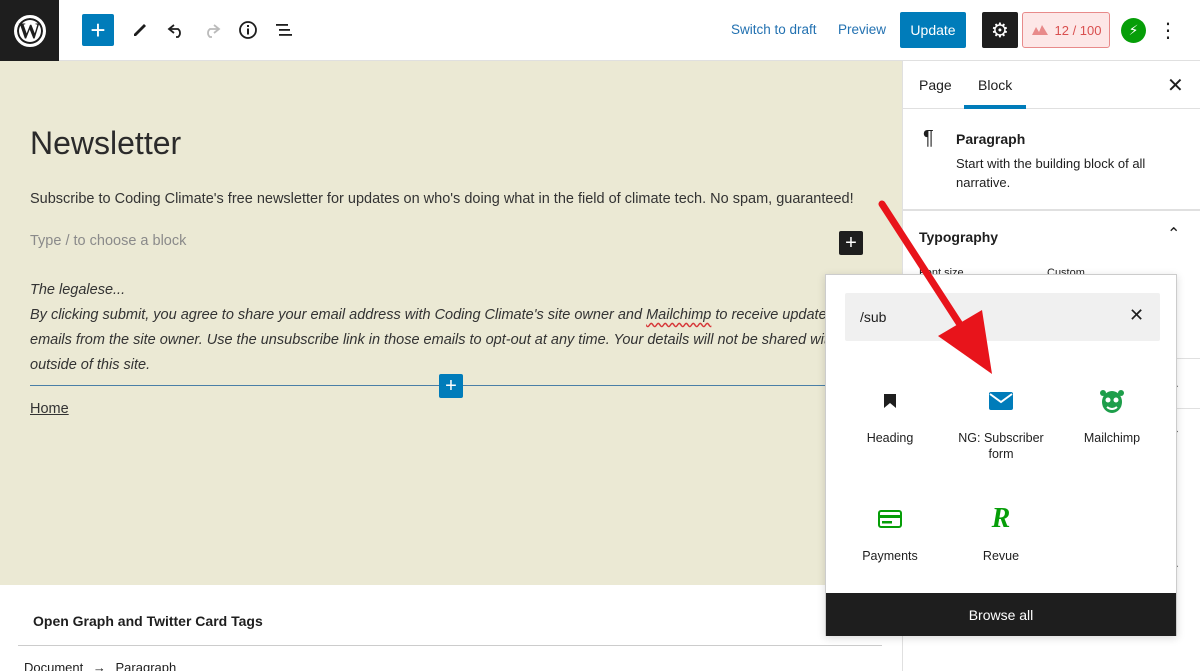 The width and height of the screenshot is (1200, 671). I want to click on home-link: Home, so click(49, 409).